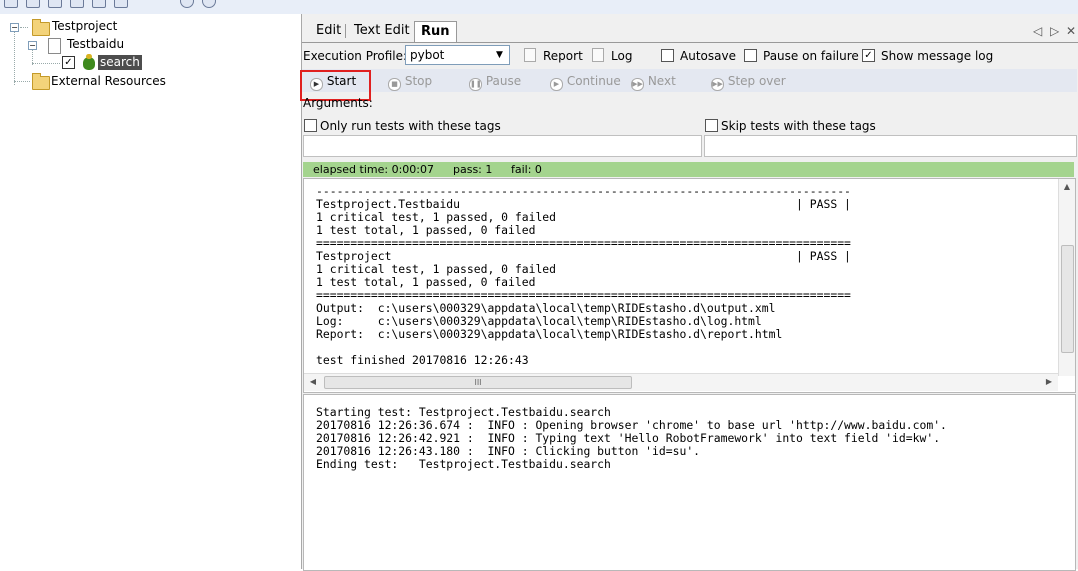  What do you see at coordinates (316, 84) in the screenshot?
I see `play-icon: ▶` at bounding box center [316, 84].